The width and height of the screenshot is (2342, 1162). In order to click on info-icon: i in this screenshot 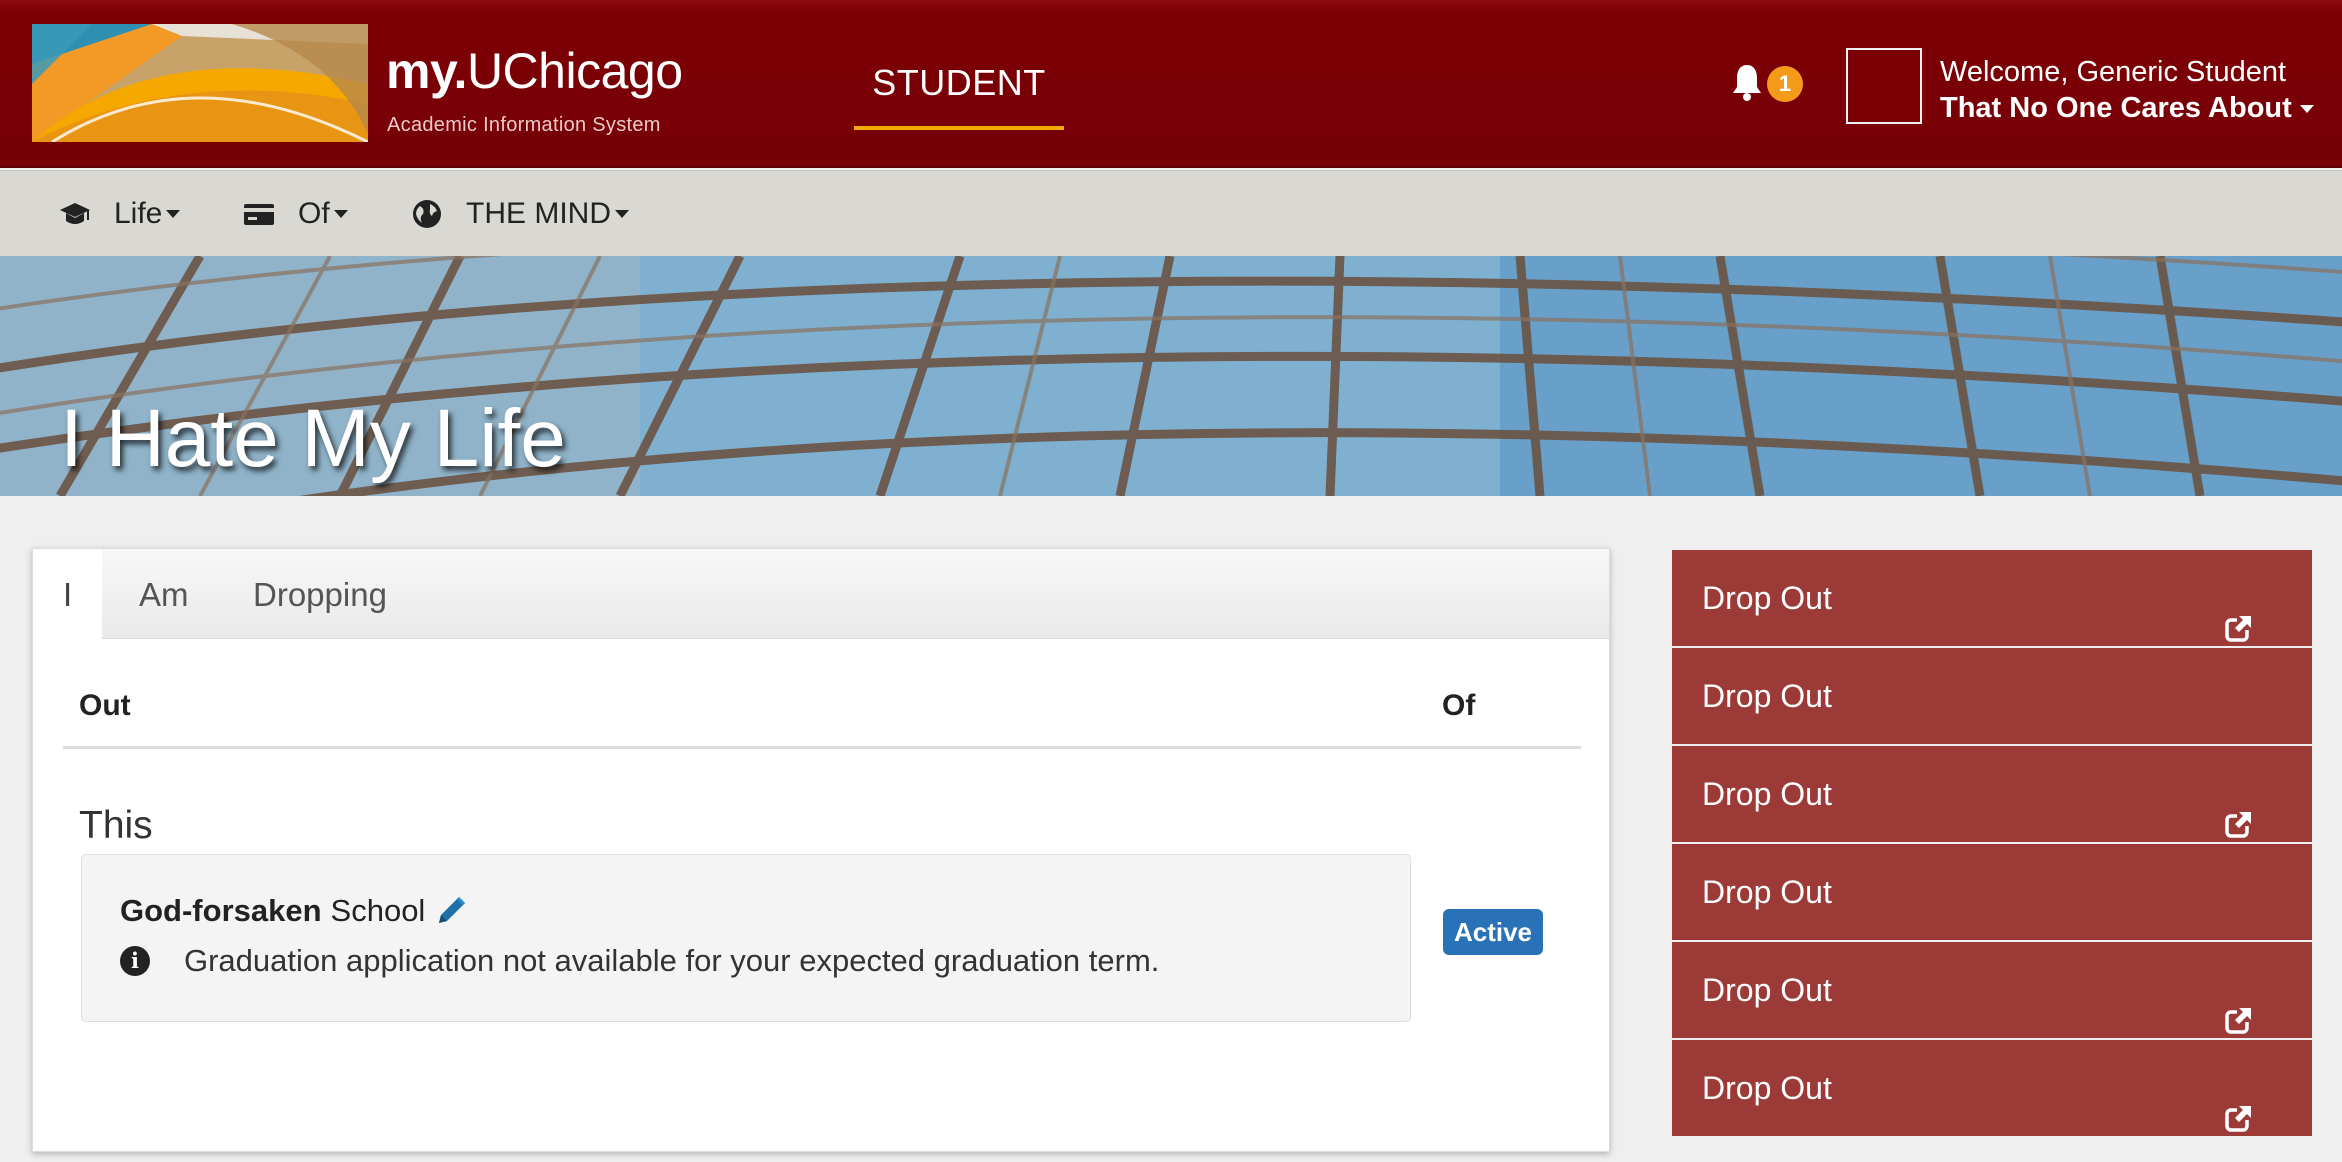, I will do `click(135, 961)`.